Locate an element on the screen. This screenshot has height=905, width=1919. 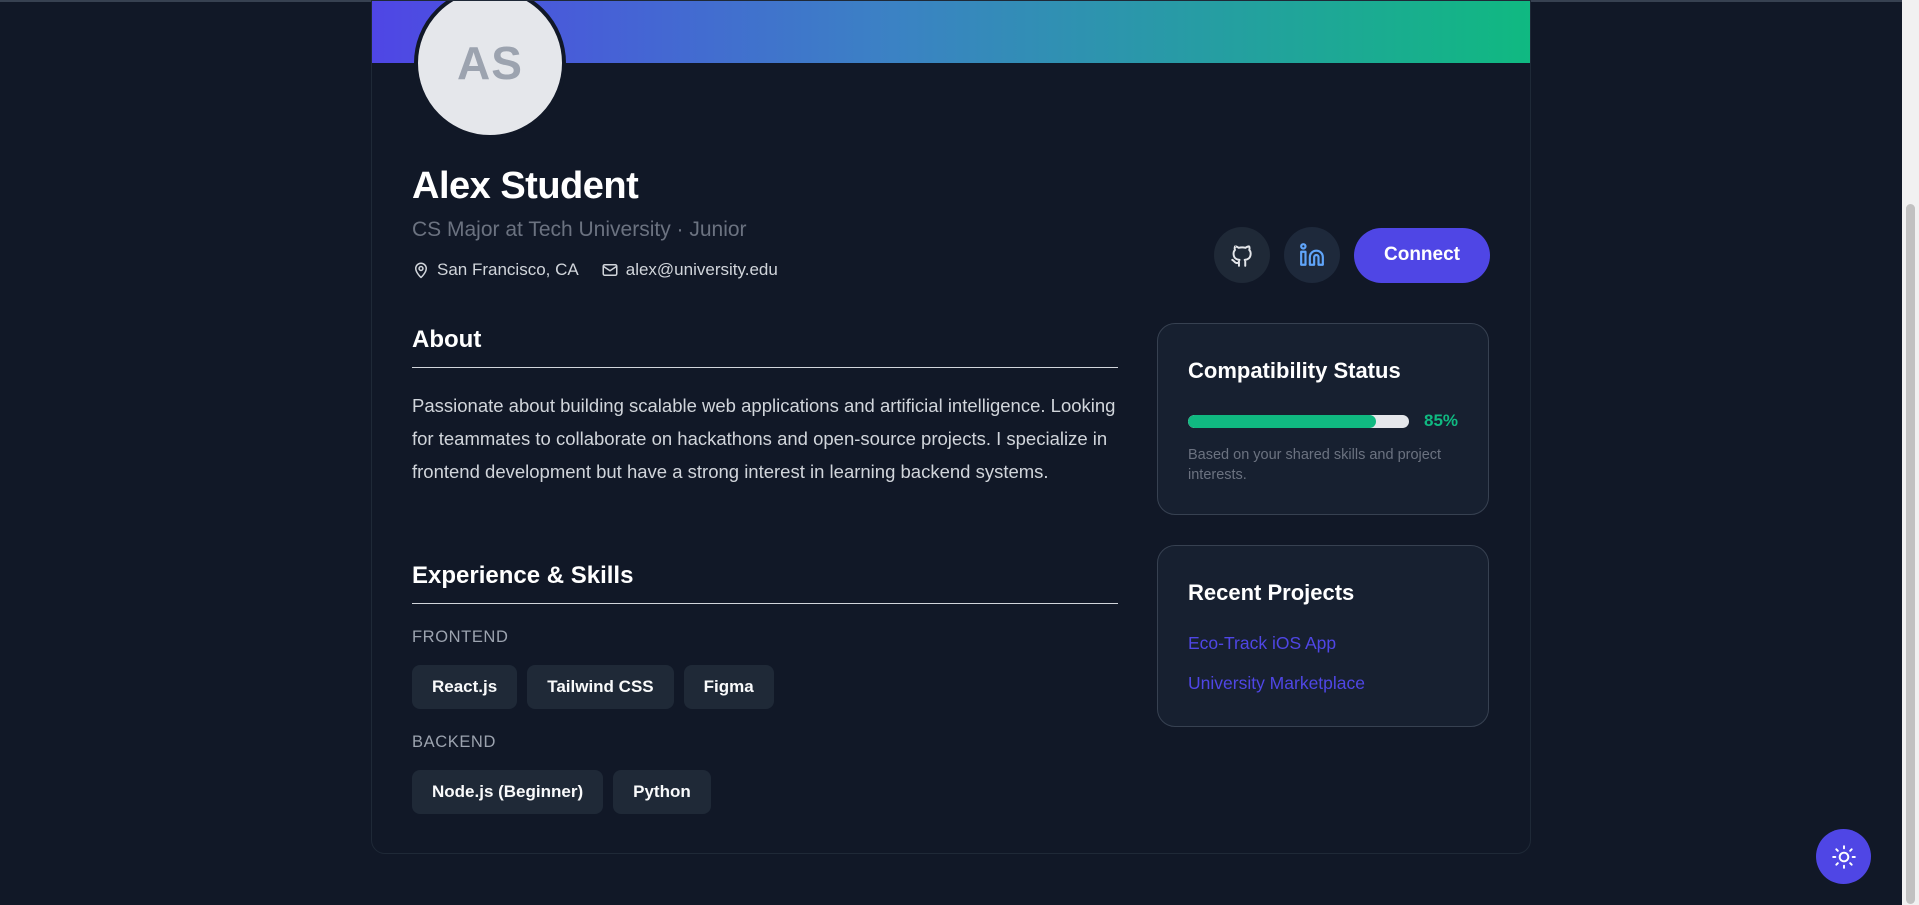
sun-icon is located at coordinates (1843, 856).